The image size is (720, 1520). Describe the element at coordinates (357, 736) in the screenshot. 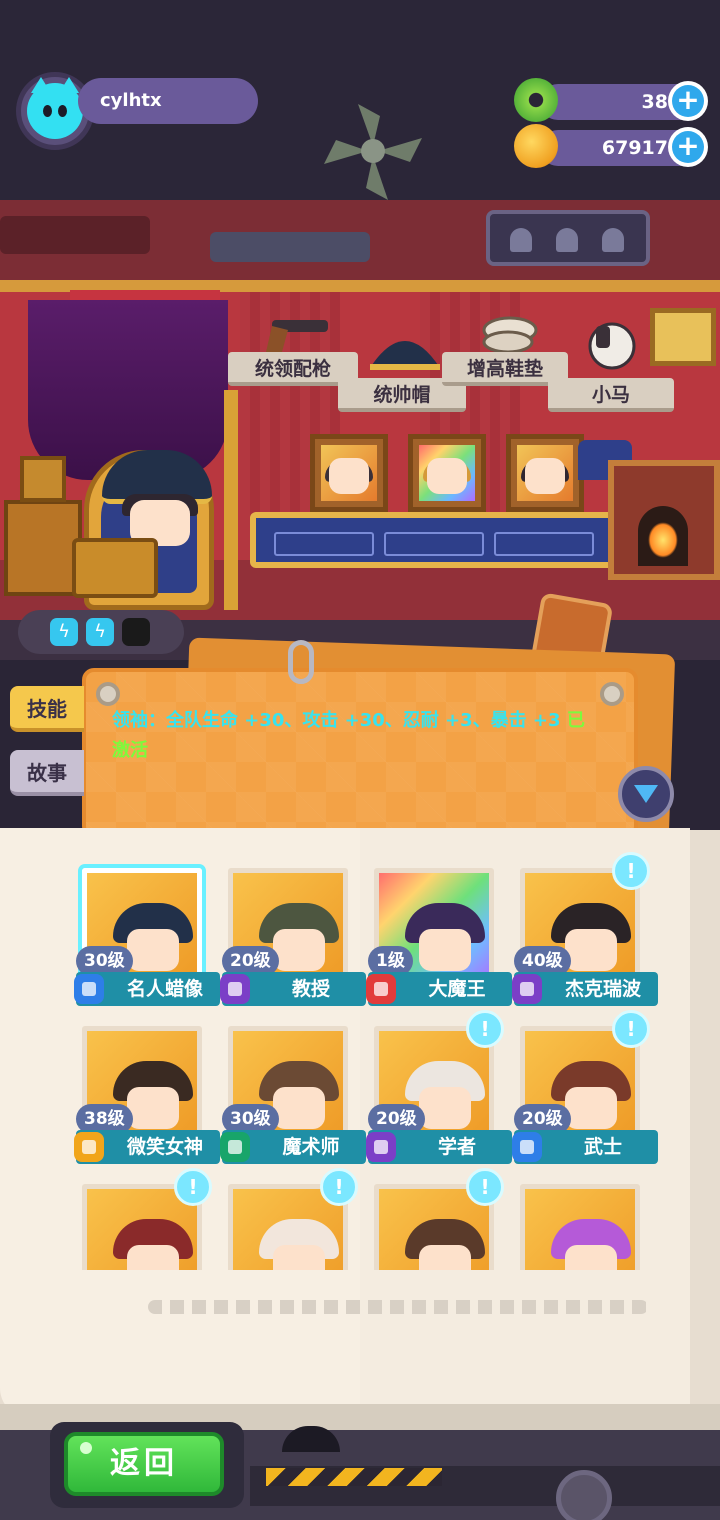

I see `skill-description: 领袖：全队生命 +30、攻击 +30、忍耐 +3、暴击 +3 已激活` at that location.